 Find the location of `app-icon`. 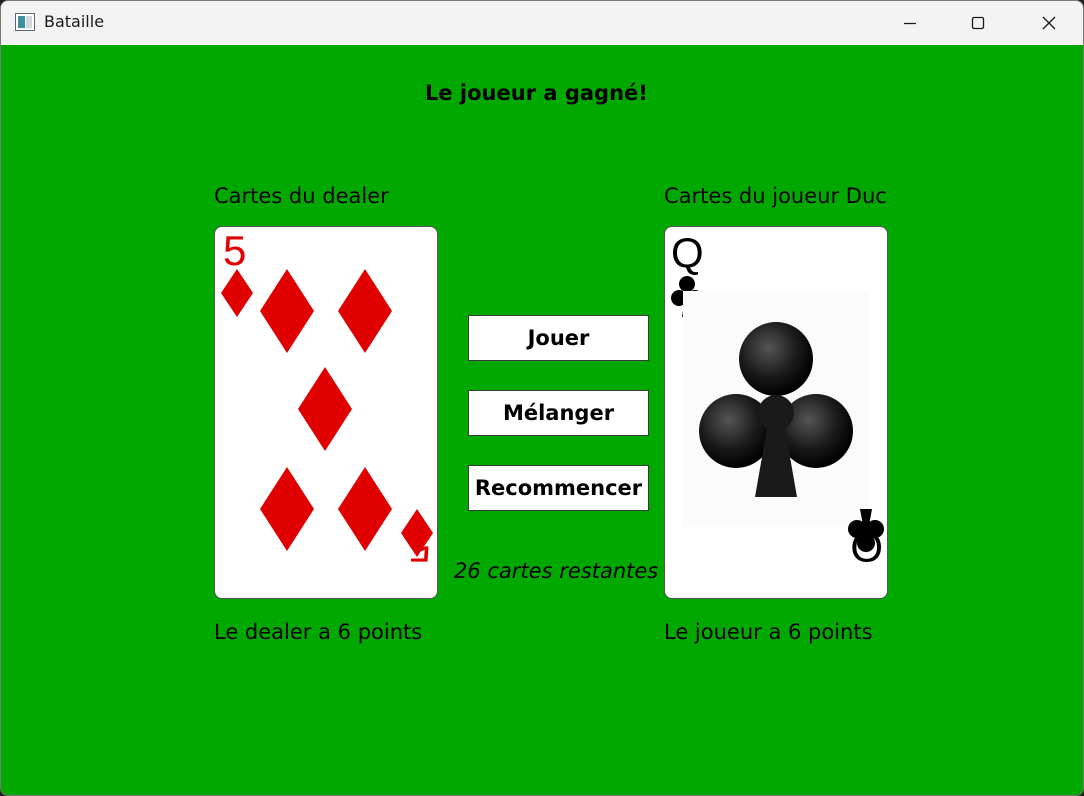

app-icon is located at coordinates (25, 22).